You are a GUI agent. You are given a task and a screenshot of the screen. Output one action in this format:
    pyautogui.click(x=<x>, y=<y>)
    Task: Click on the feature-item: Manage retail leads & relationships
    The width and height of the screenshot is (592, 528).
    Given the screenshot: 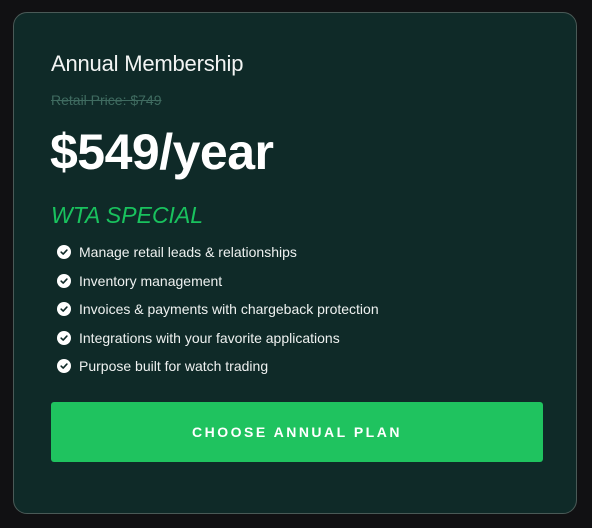 What is the action you would take?
    pyautogui.click(x=218, y=252)
    